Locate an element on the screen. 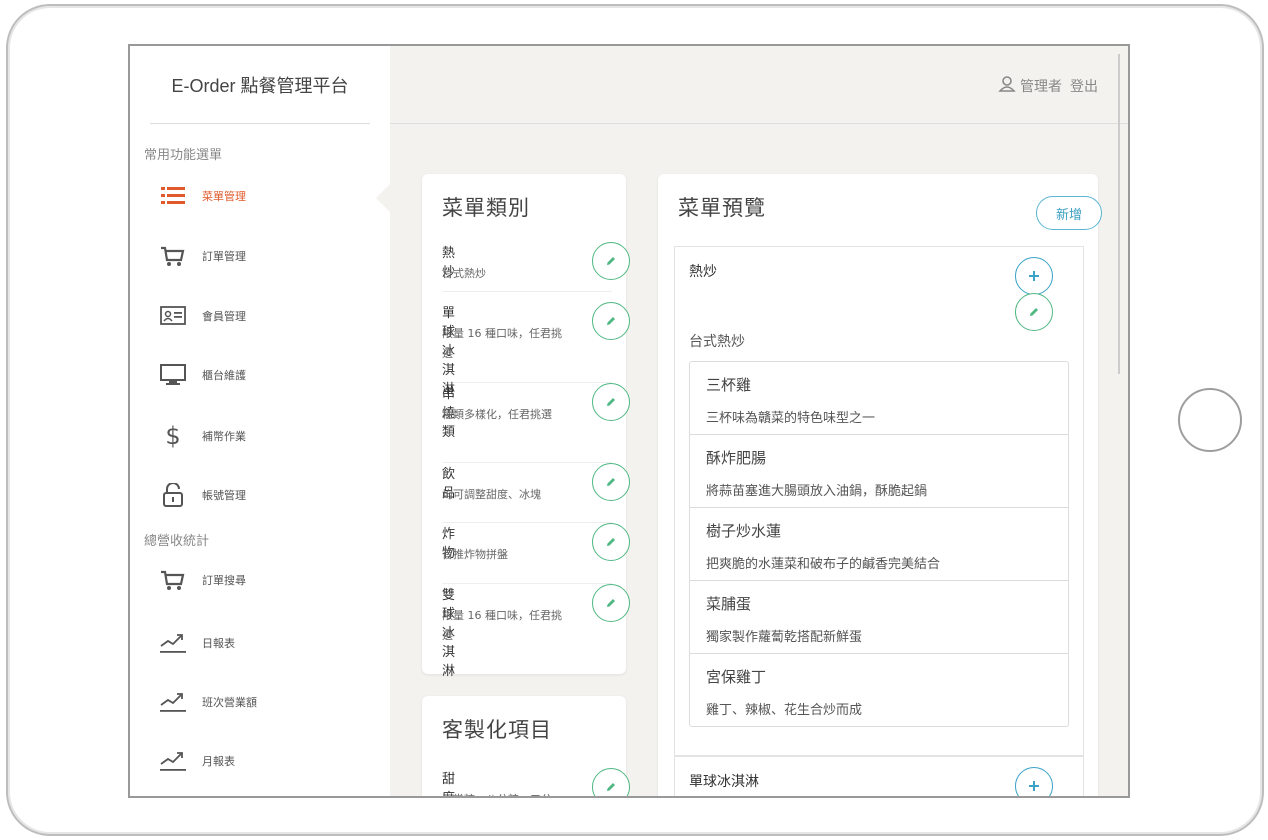  menu-item-desc: 三杯味為贛菜的特色味型之一 is located at coordinates (791, 418).